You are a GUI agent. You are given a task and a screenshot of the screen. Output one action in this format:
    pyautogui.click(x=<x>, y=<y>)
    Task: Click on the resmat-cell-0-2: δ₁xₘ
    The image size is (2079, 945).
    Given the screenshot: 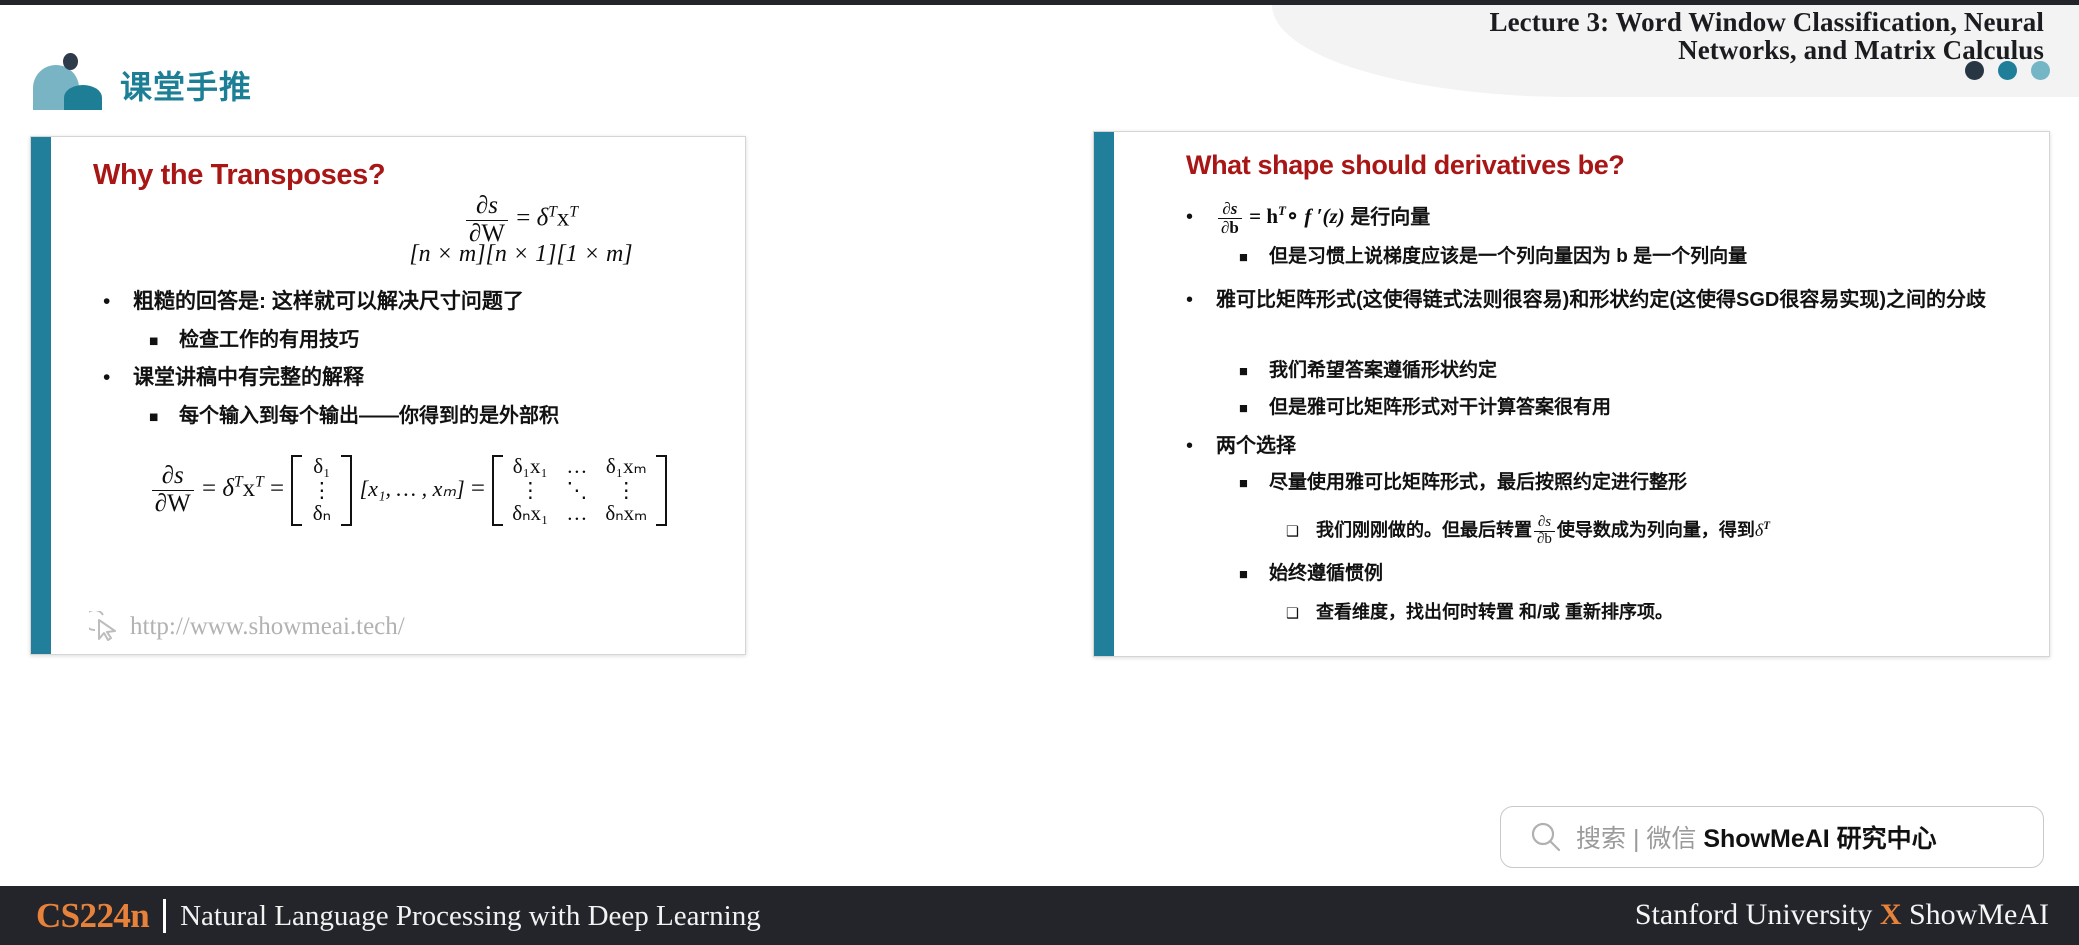 What is the action you would take?
    pyautogui.click(x=626, y=466)
    